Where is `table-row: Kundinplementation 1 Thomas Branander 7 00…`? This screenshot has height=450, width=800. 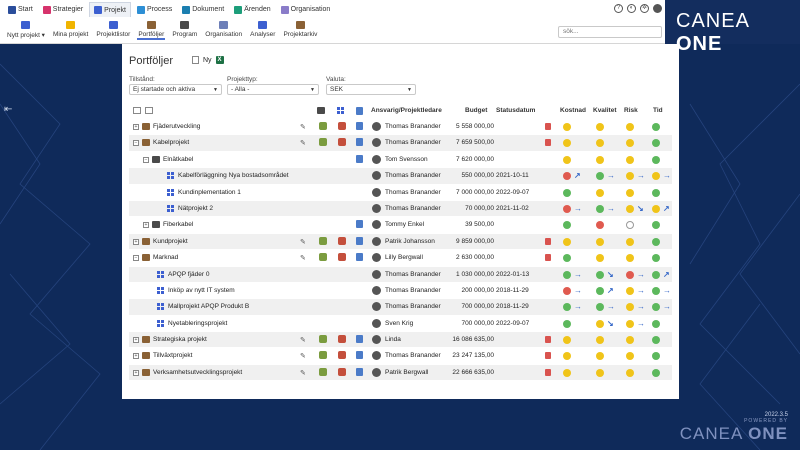
table-row: Kundinplementation 1 Thomas Branander 7 00… is located at coordinates (400, 193).